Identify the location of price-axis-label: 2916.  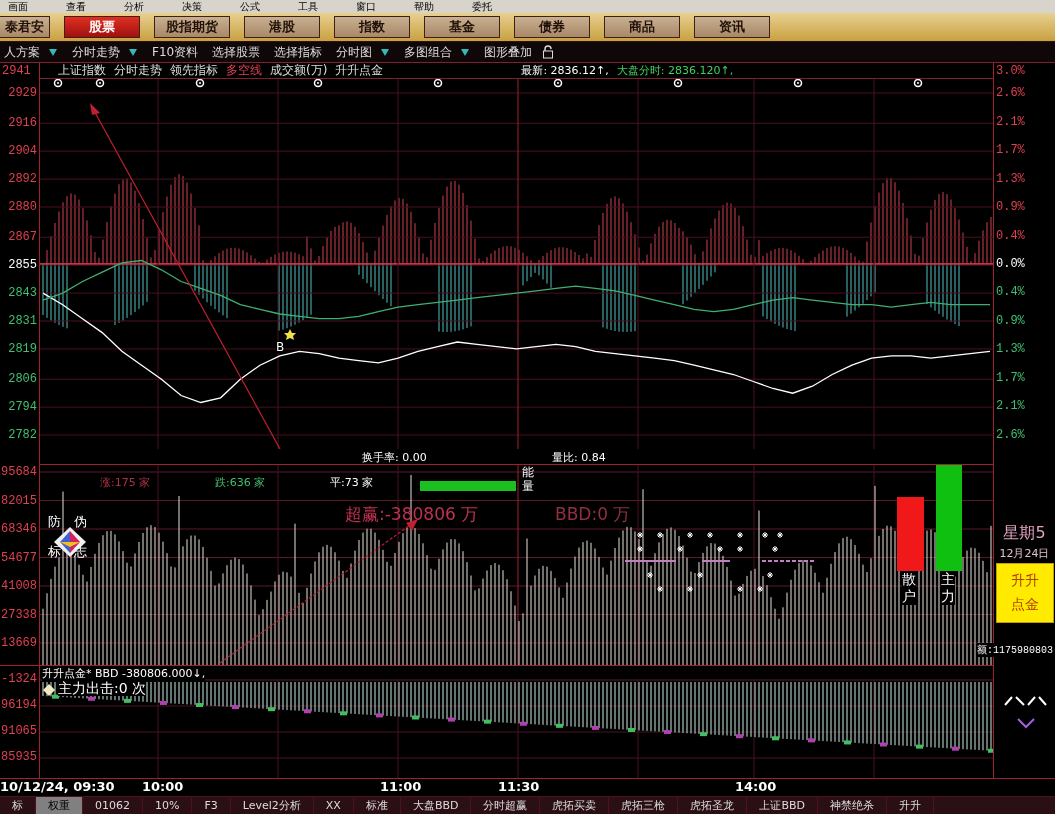
(22, 123).